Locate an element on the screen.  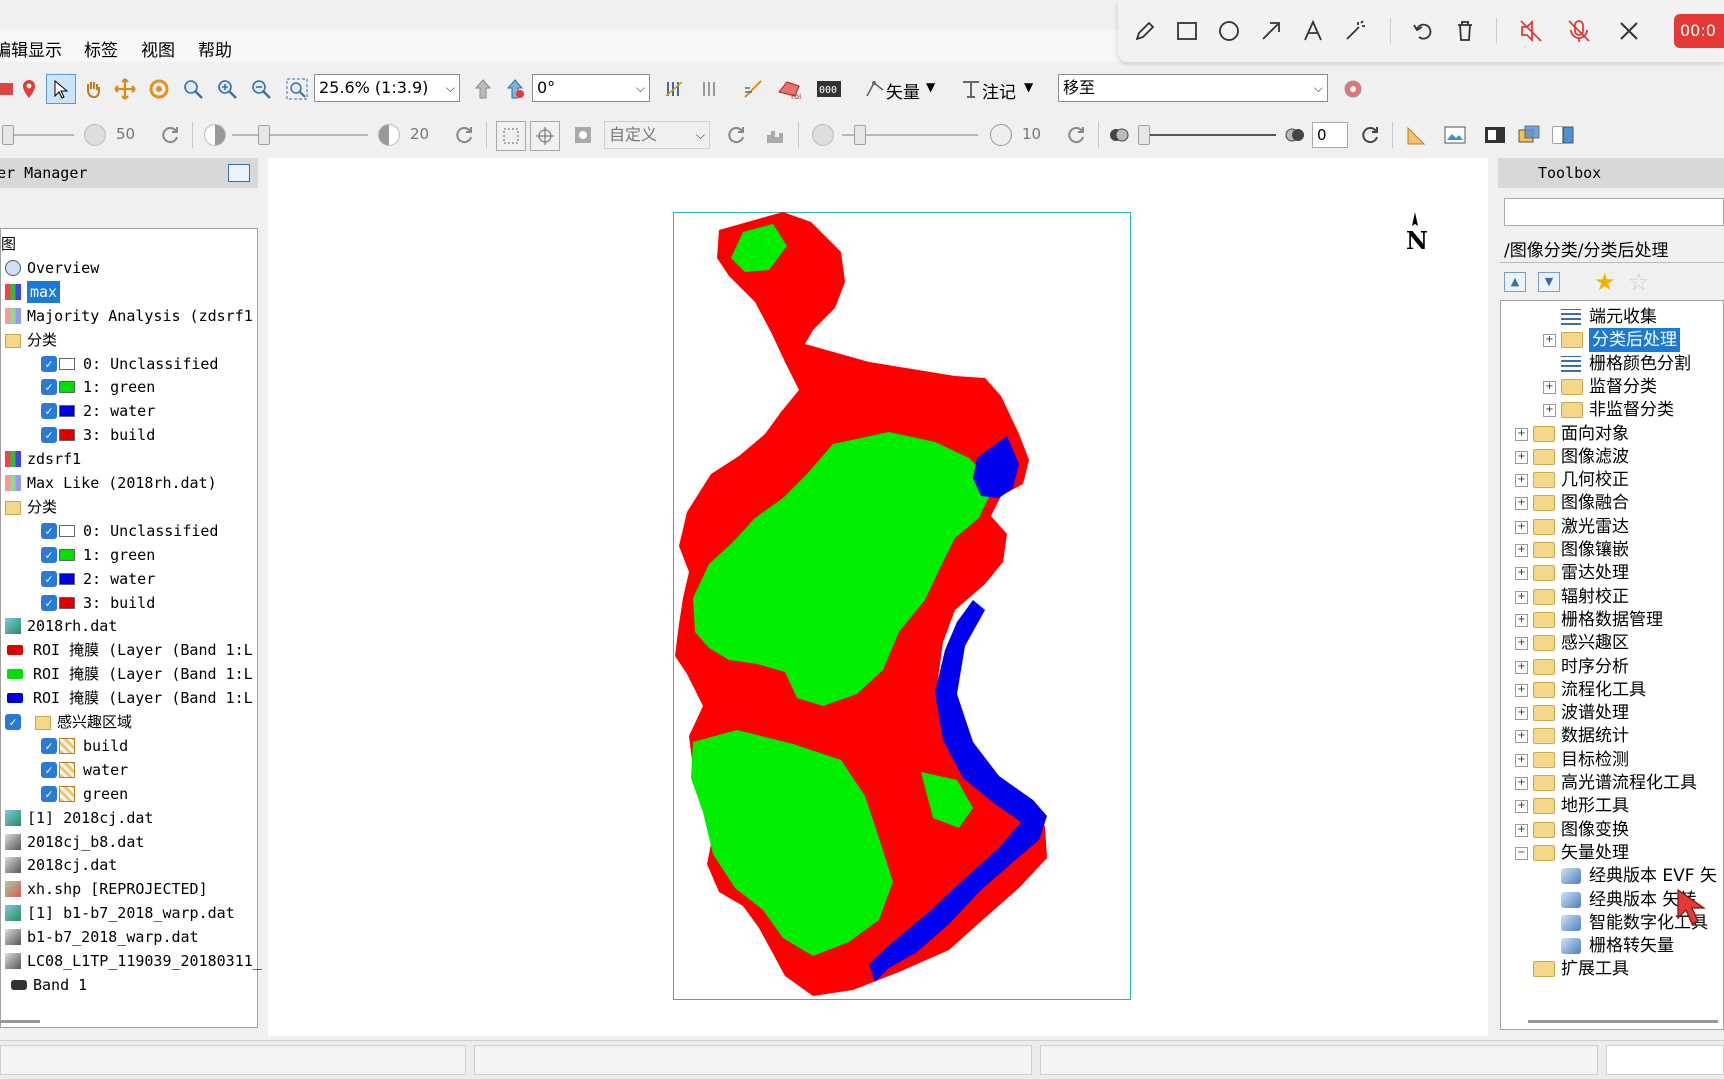
circle-icon is located at coordinates (1229, 31).